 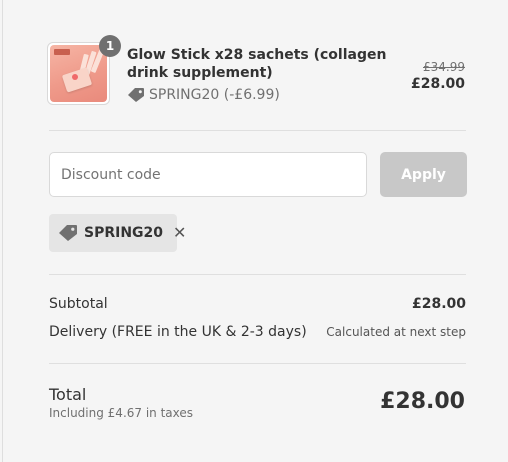 I want to click on quantity-badge: 1, so click(x=110, y=46).